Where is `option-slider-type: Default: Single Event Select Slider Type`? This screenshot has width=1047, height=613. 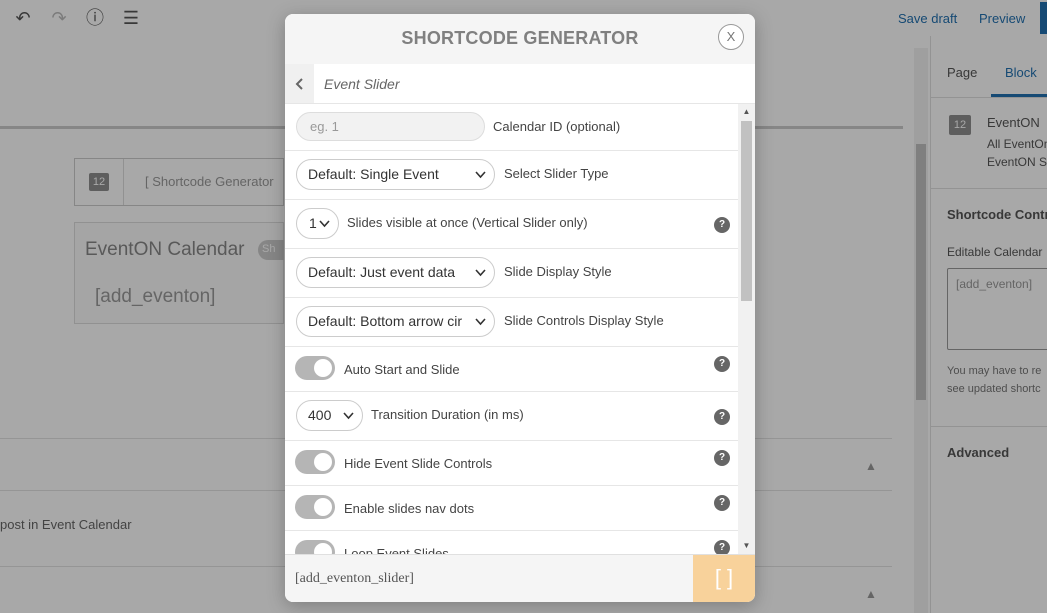
option-slider-type: Default: Single Event Select Slider Type is located at coordinates (511, 175).